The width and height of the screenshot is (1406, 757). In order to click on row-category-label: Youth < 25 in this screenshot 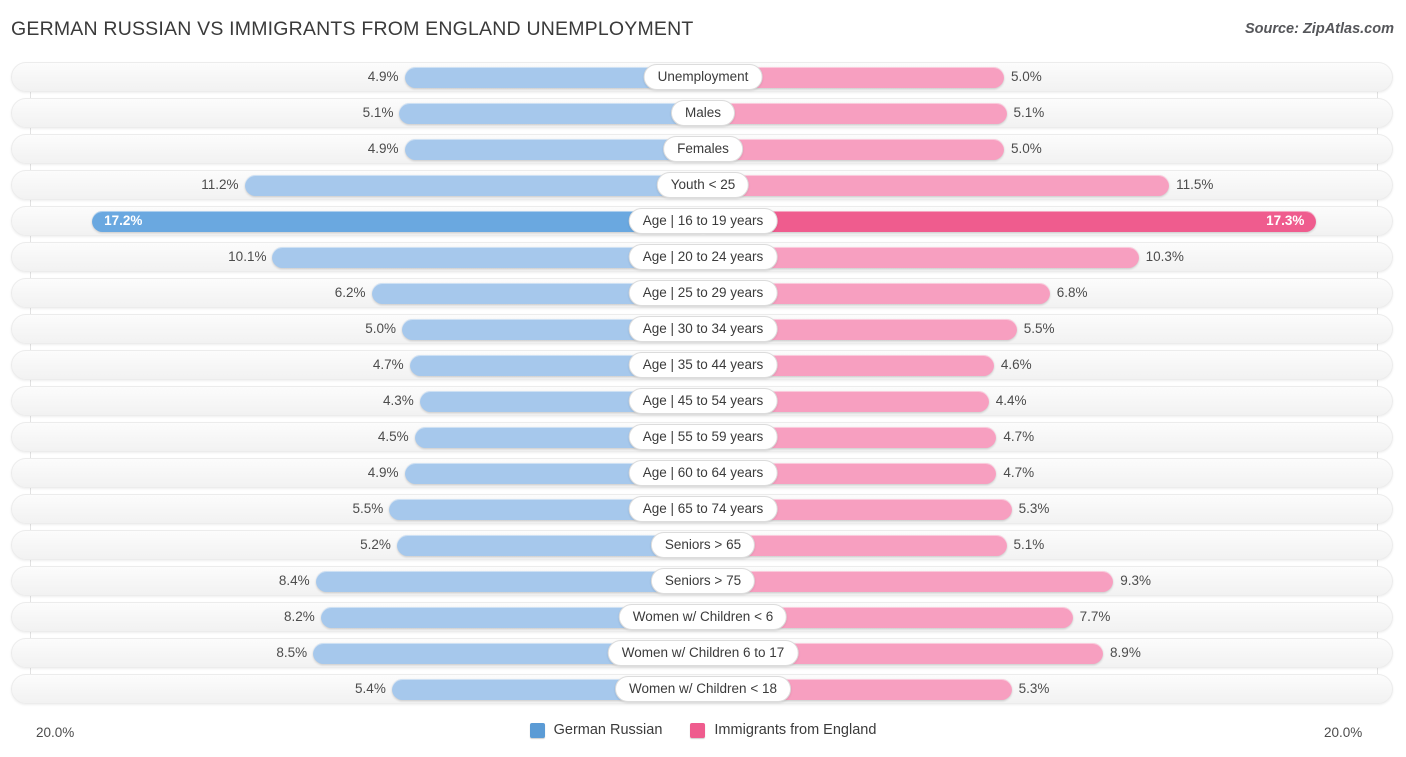, I will do `click(703, 185)`.